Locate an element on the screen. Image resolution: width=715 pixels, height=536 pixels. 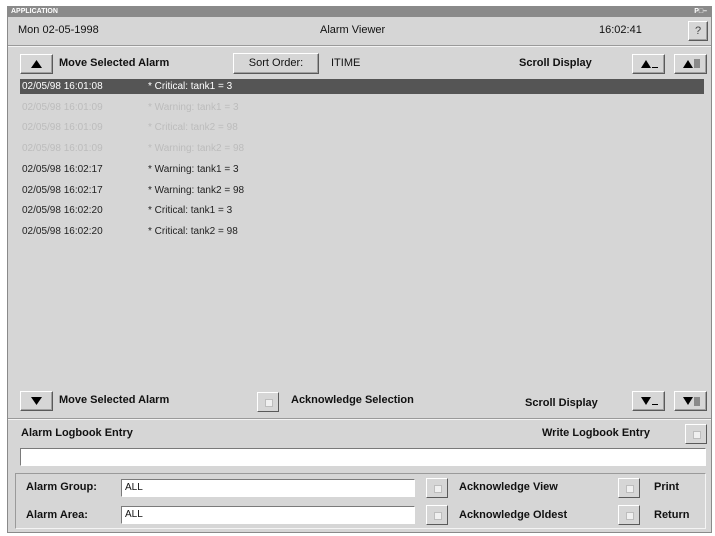
scroll-down-button is located at coordinates (648, 401).